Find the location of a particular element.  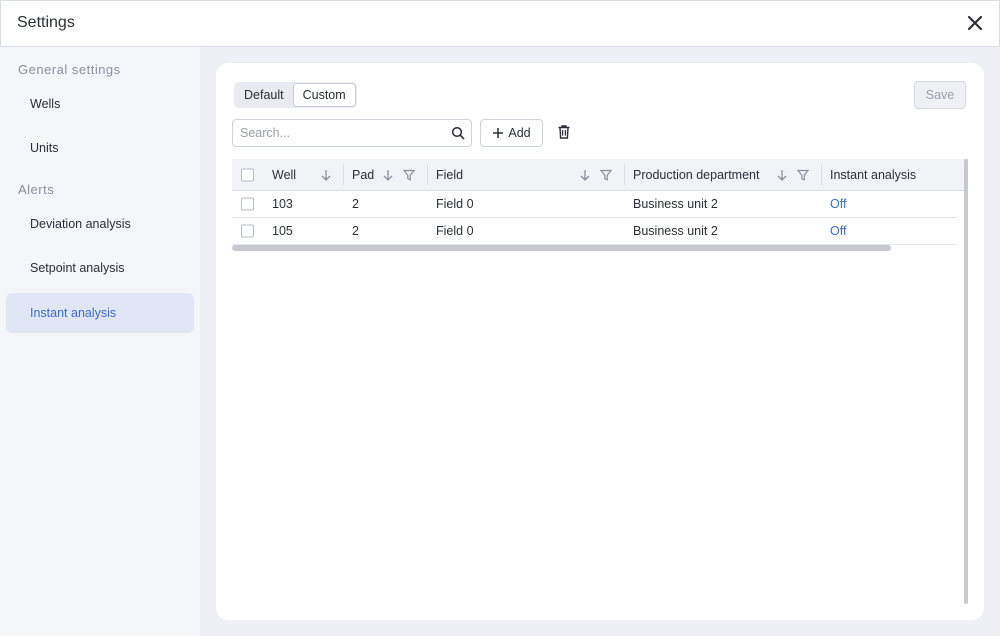

sidebar-item-setpoint-analysis: Setpoint analysis is located at coordinates (100, 268).